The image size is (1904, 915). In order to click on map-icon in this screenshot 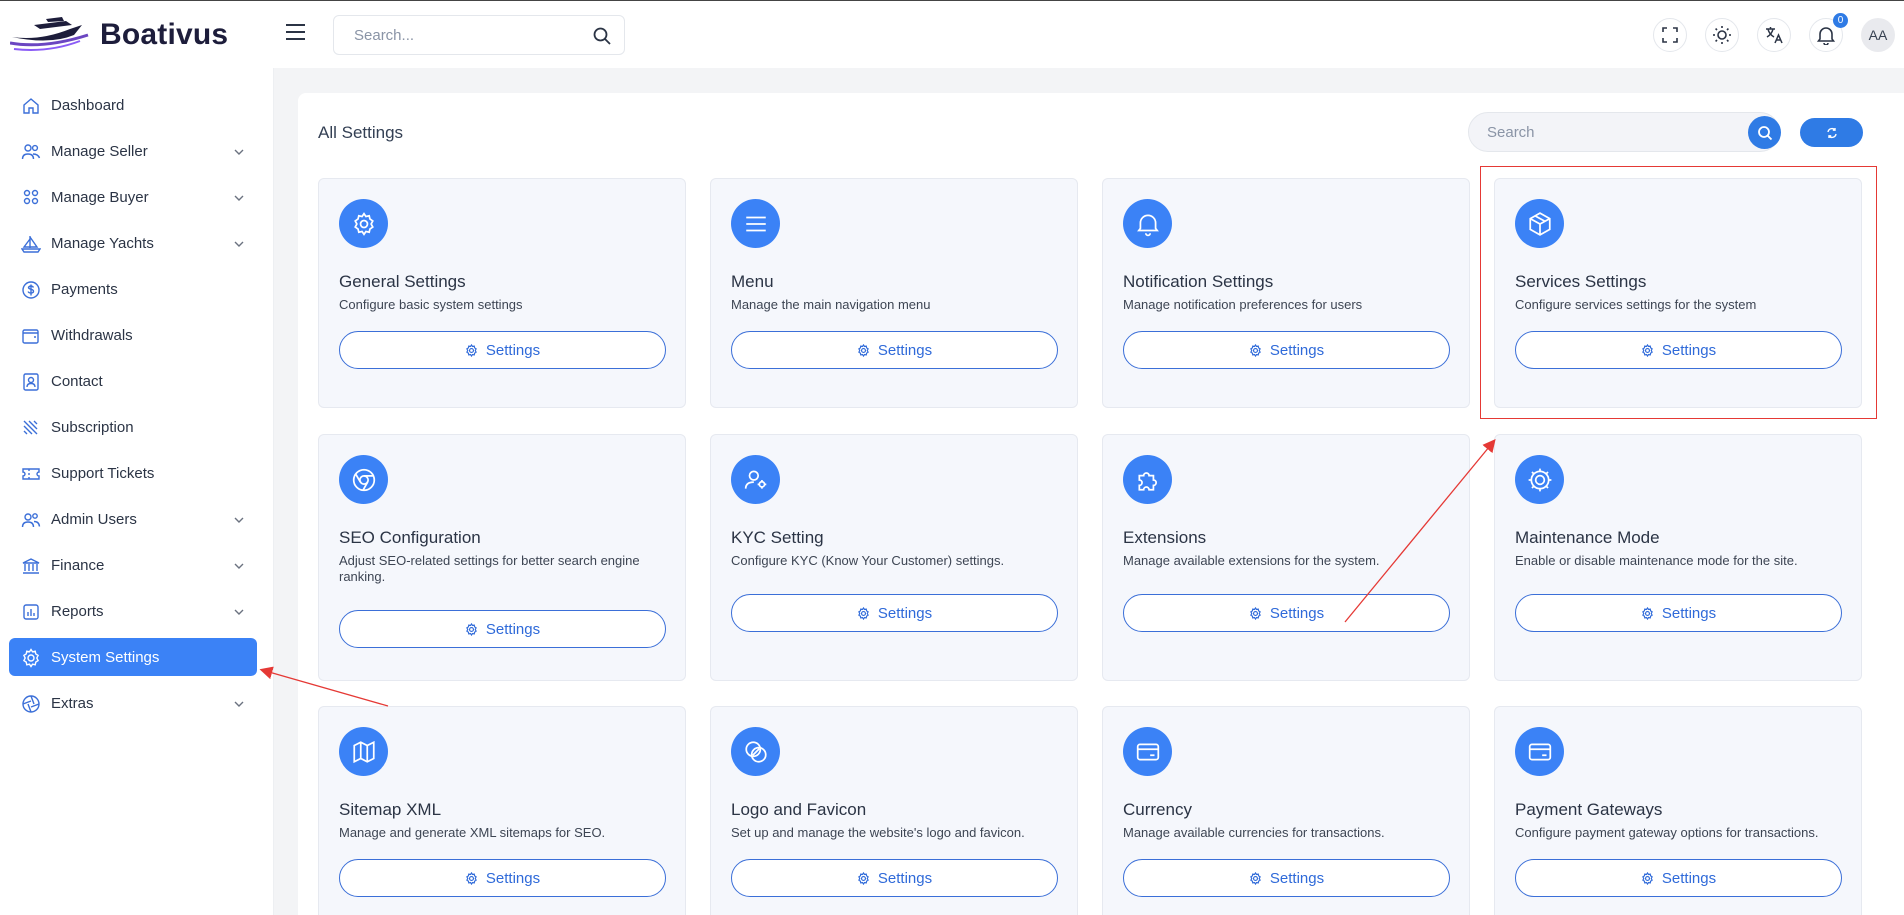, I will do `click(363, 751)`.